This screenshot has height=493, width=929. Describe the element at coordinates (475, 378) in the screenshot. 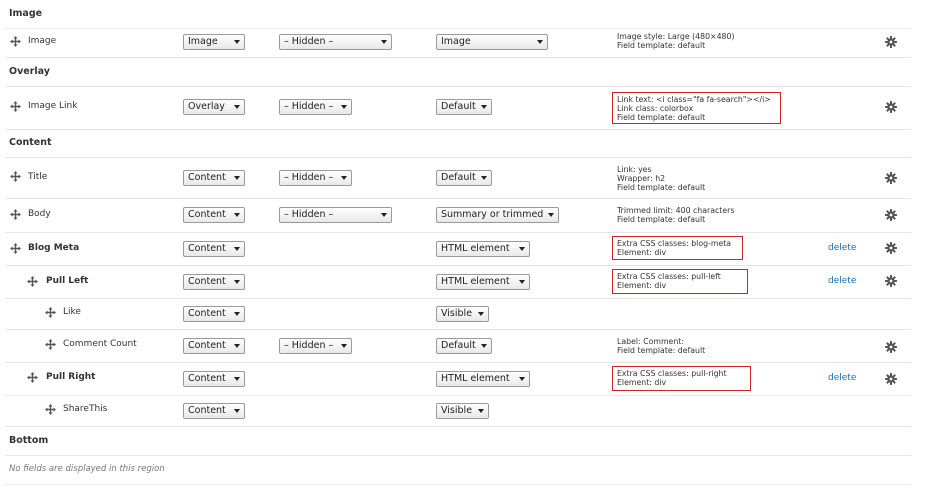

I see `formatter-value: HTML element` at that location.